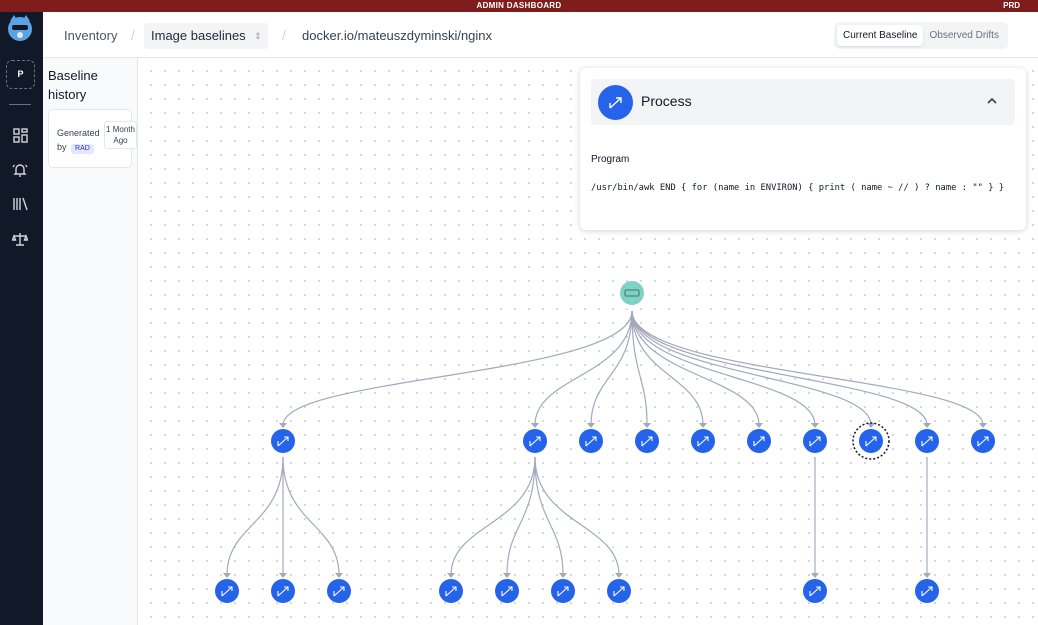  I want to click on sidebar-divider, so click(20, 104).